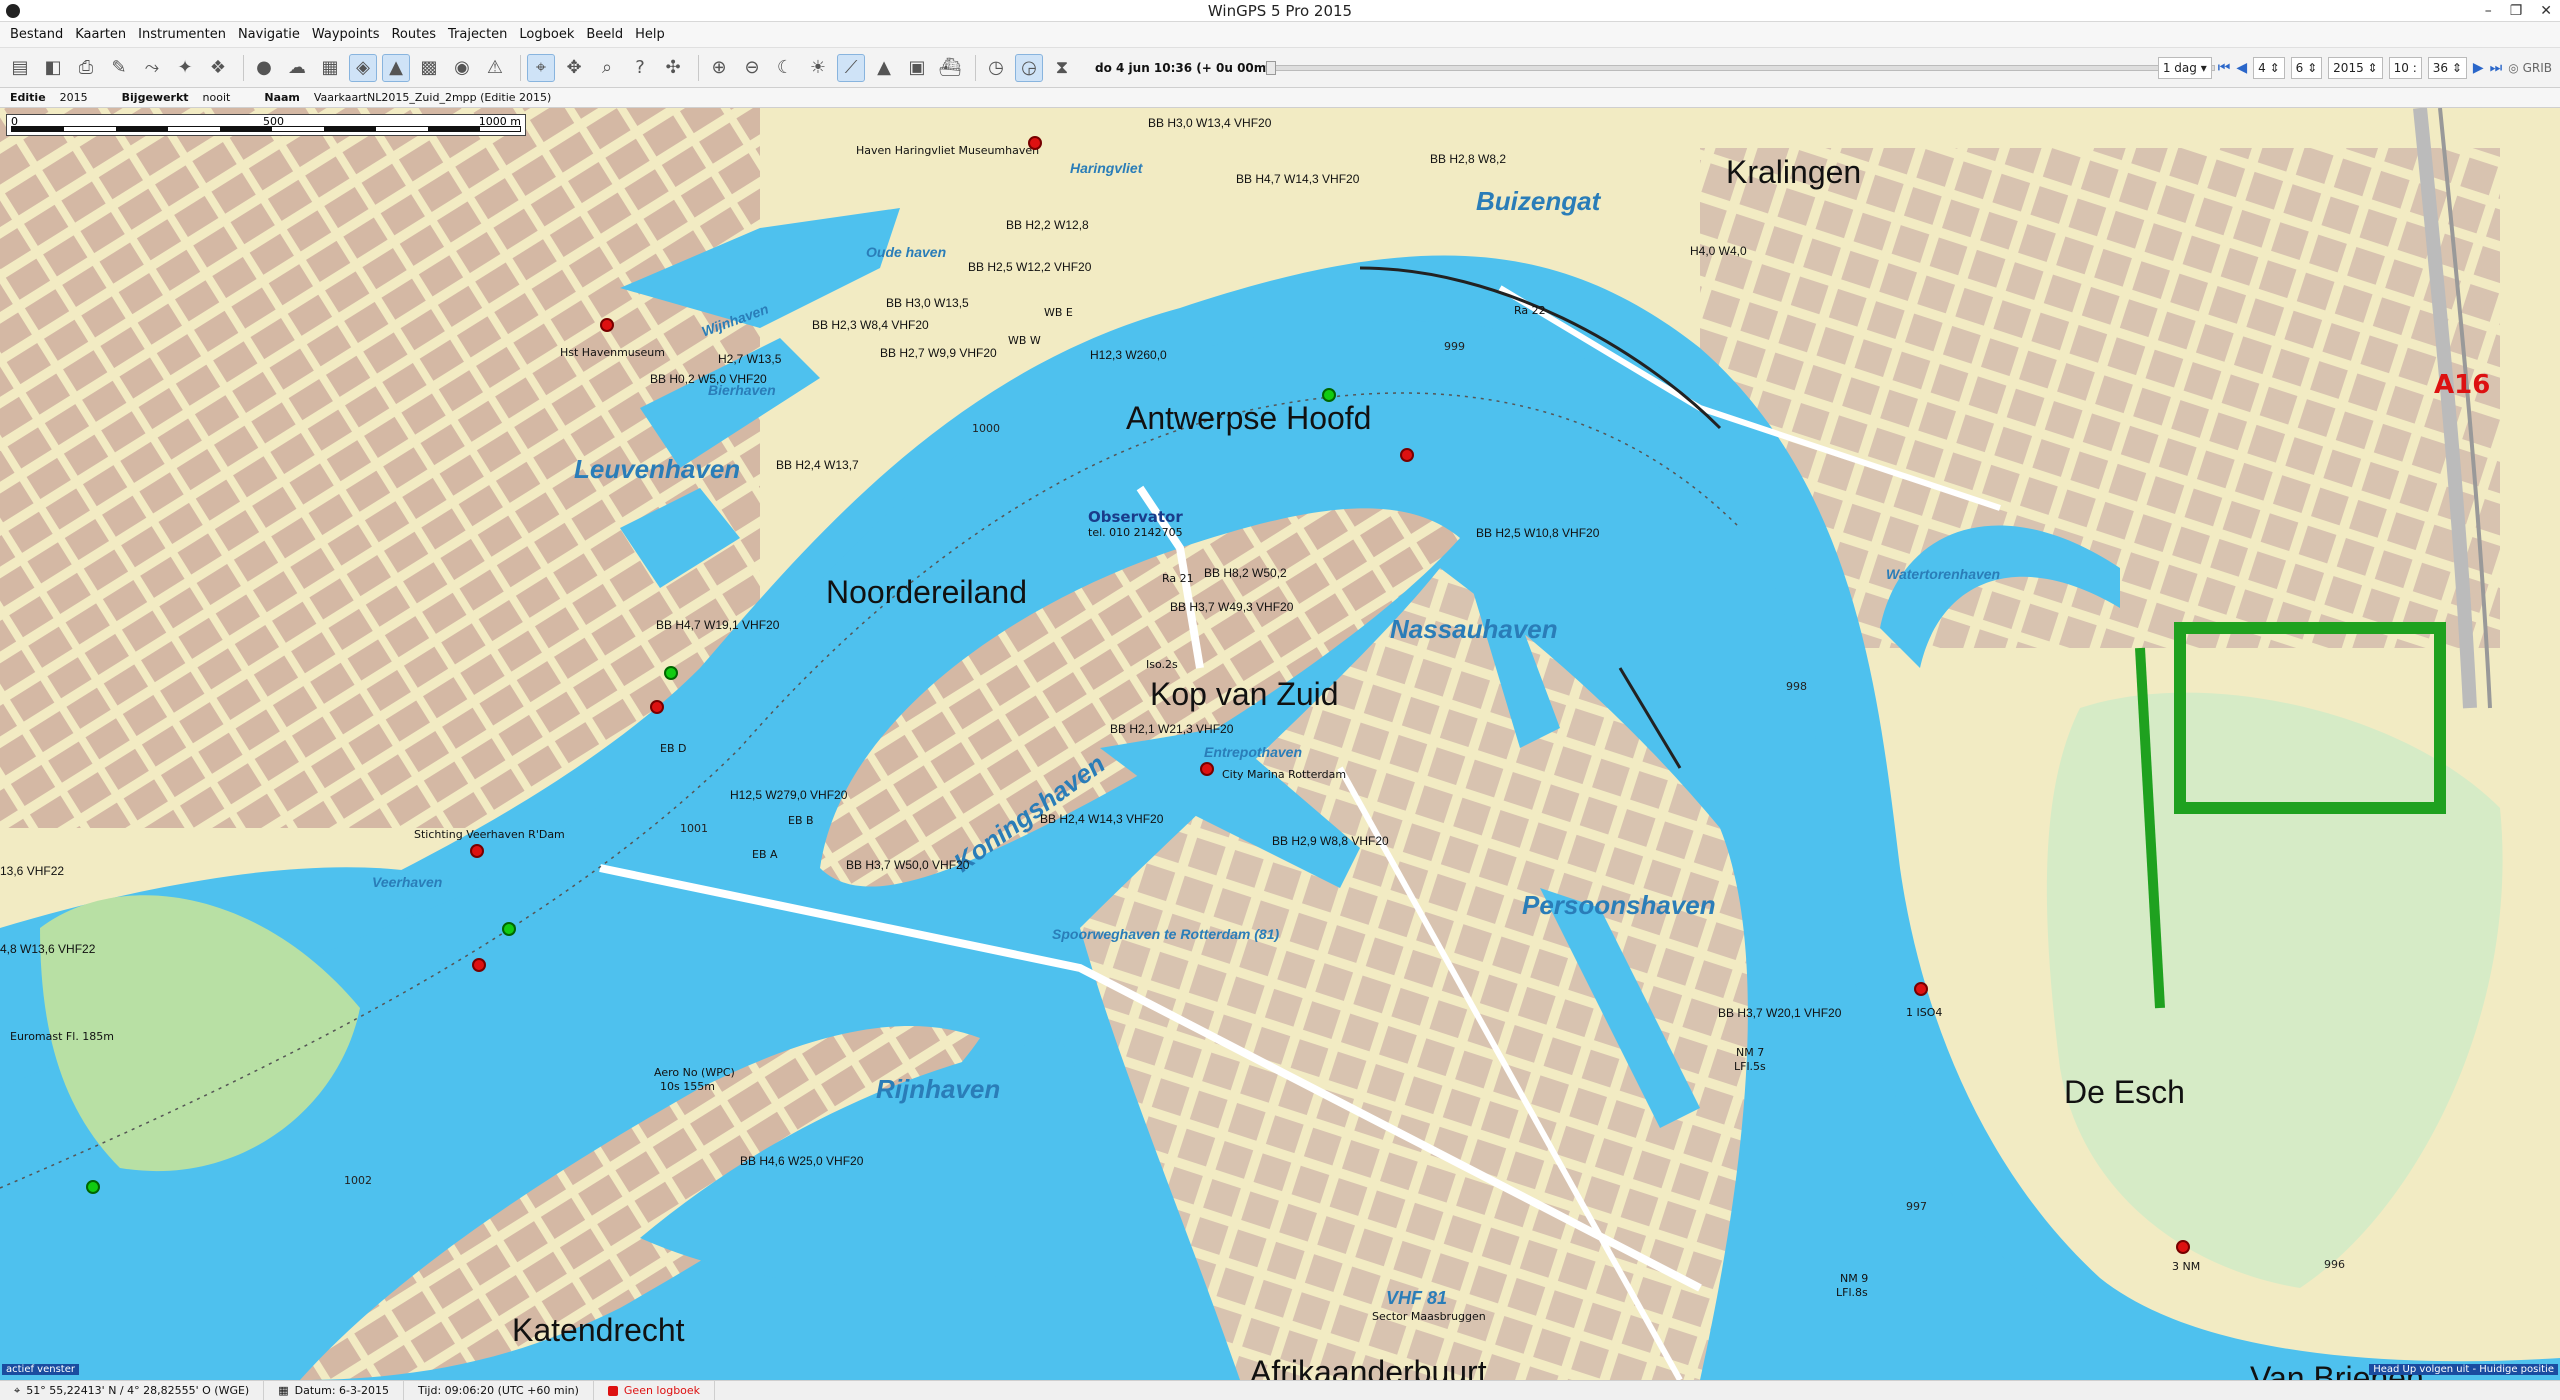  I want to click on bridge-label: BB H2,8 W8,2, so click(1468, 159).